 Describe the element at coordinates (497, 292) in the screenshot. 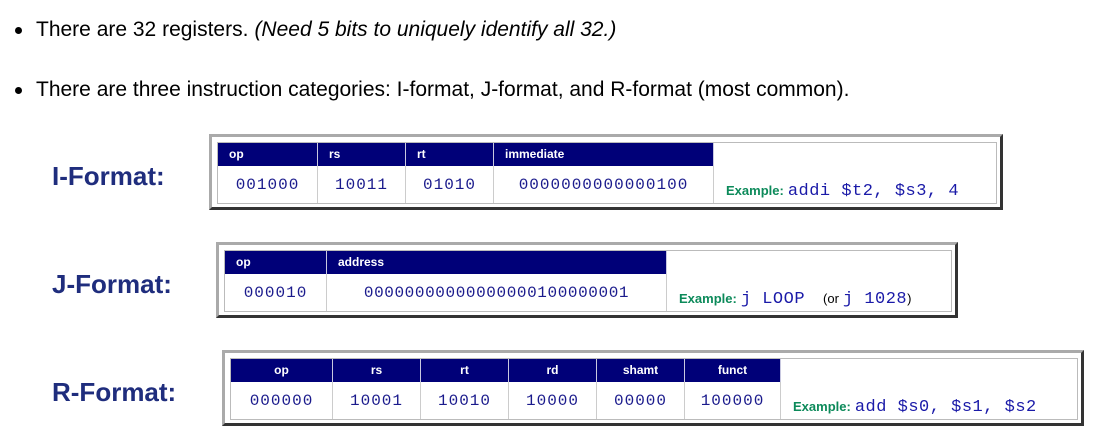

I see `j-field-value-address: 00000000000000000100000001` at that location.